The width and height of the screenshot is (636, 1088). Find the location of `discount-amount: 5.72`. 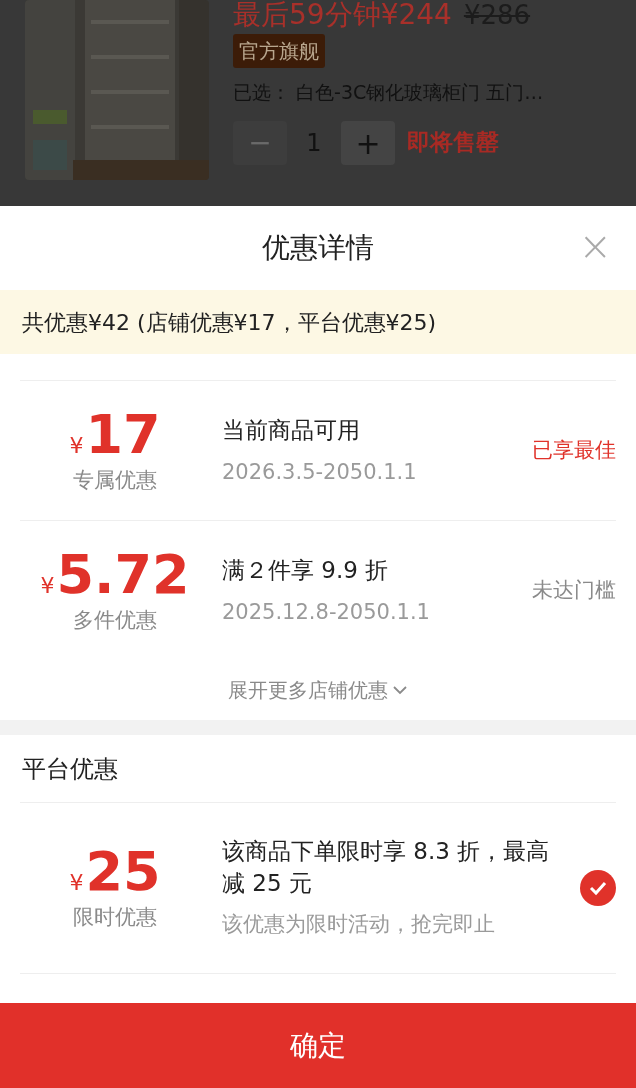

discount-amount: 5.72 is located at coordinates (123, 574).